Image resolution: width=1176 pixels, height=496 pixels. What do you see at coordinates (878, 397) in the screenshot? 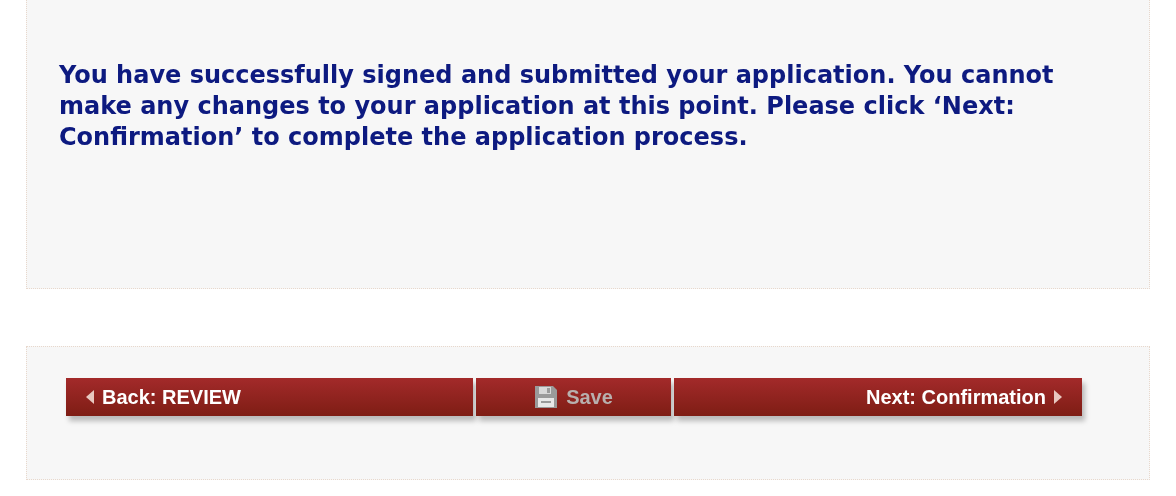
I see `next-button: Next: Confirmation` at bounding box center [878, 397].